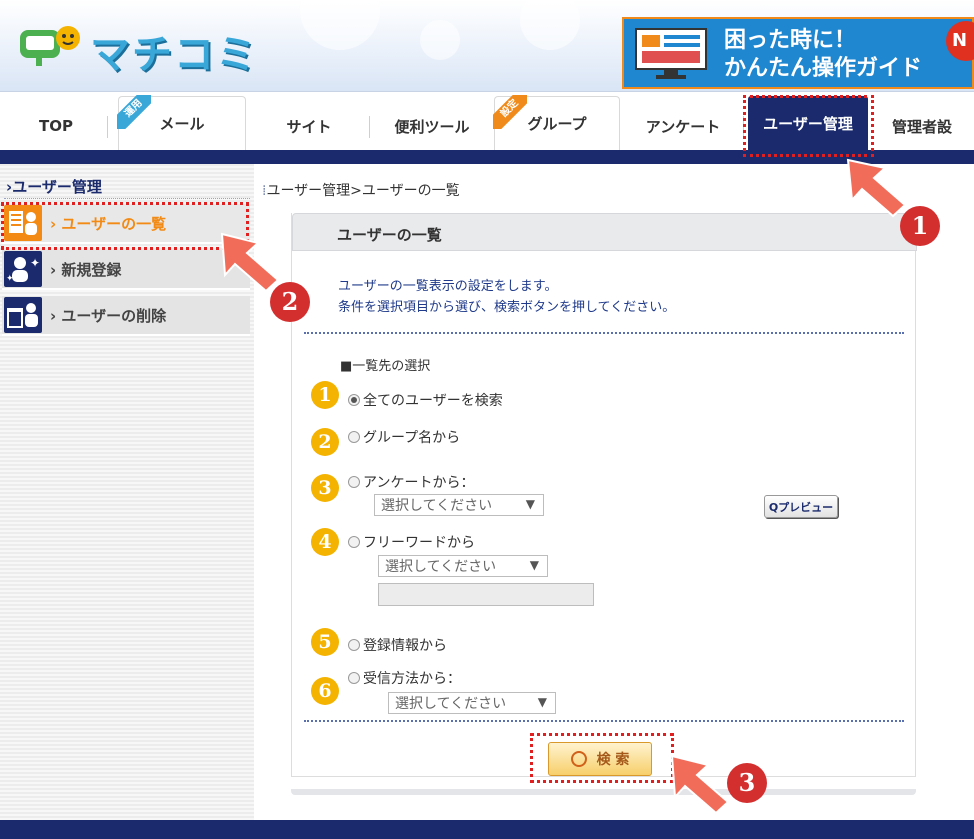  Describe the element at coordinates (823, 55) in the screenshot. I see `guide-text: 困った時に！ かんたん操作ガイド` at that location.